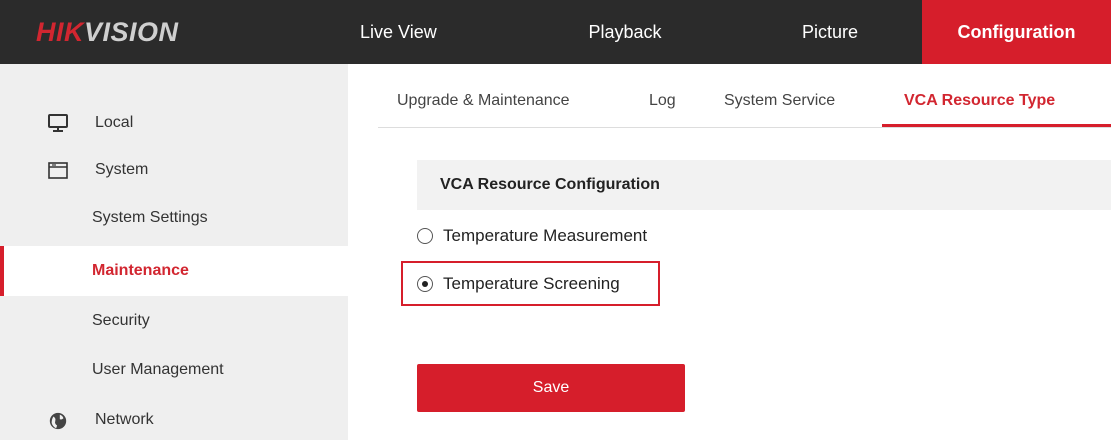 This screenshot has height=440, width=1111. Describe the element at coordinates (174, 321) in the screenshot. I see `sidebar-item-security: Security` at that location.